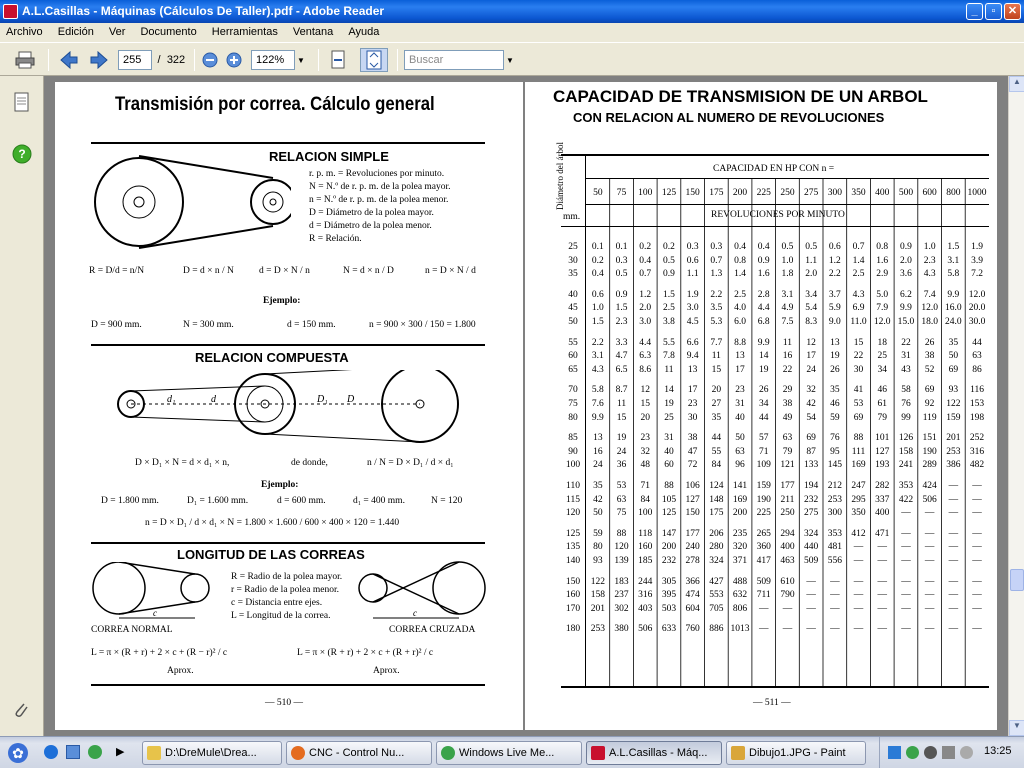 The width and height of the screenshot is (1024, 770). What do you see at coordinates (1016, 406) in the screenshot?
I see `vertical-scrollbar: ▲ ▼` at bounding box center [1016, 406].